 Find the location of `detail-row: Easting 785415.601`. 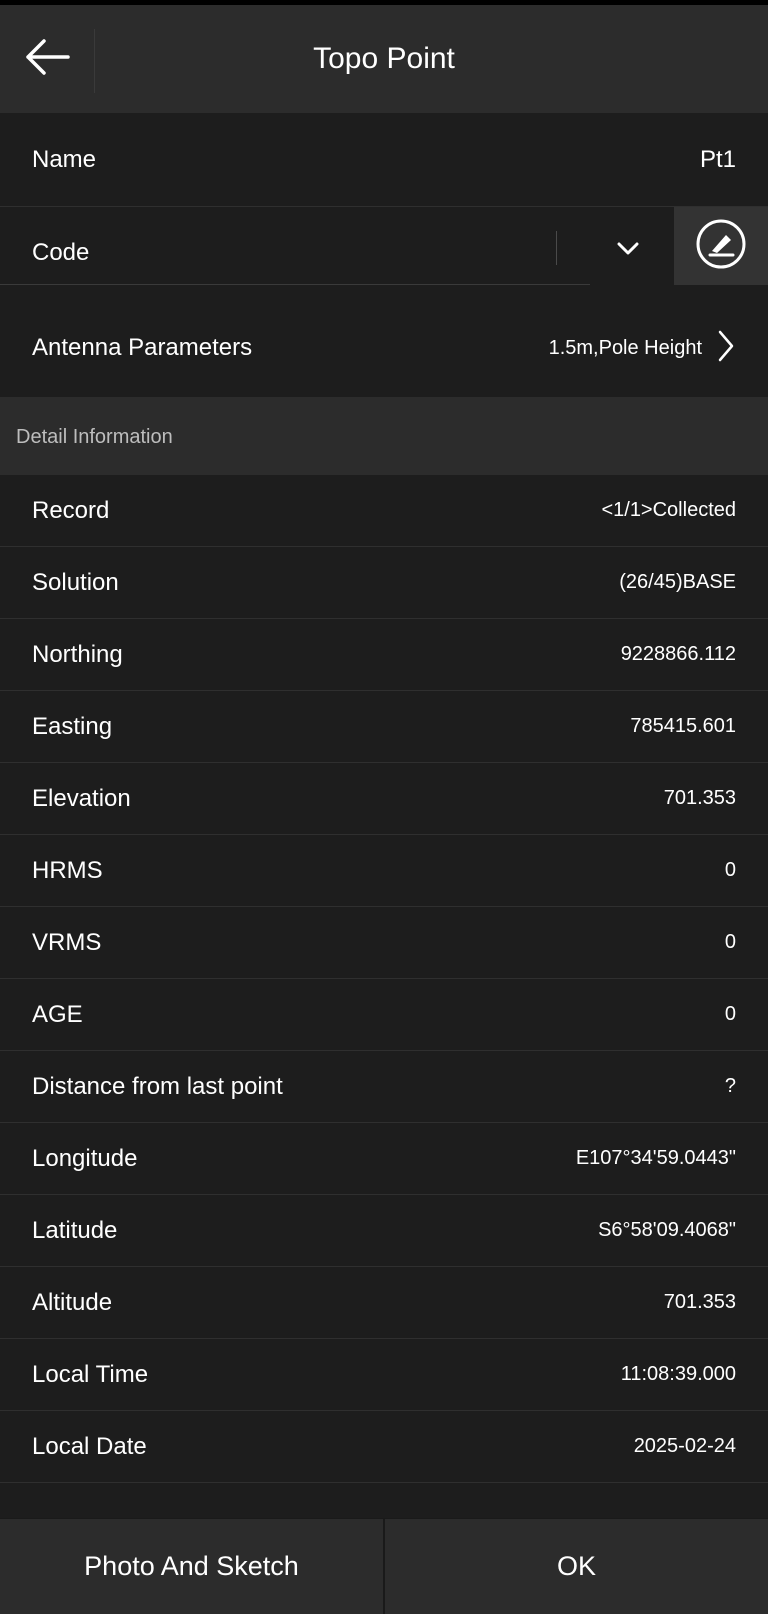

detail-row: Easting 785415.601 is located at coordinates (384, 727).